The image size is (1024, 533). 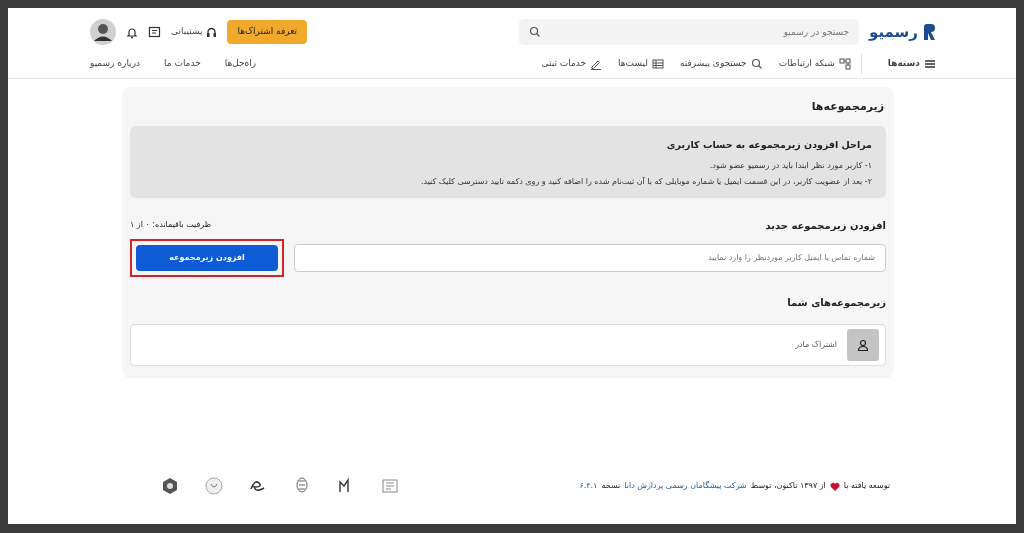 I want to click on heart-icon, so click(x=834, y=486).